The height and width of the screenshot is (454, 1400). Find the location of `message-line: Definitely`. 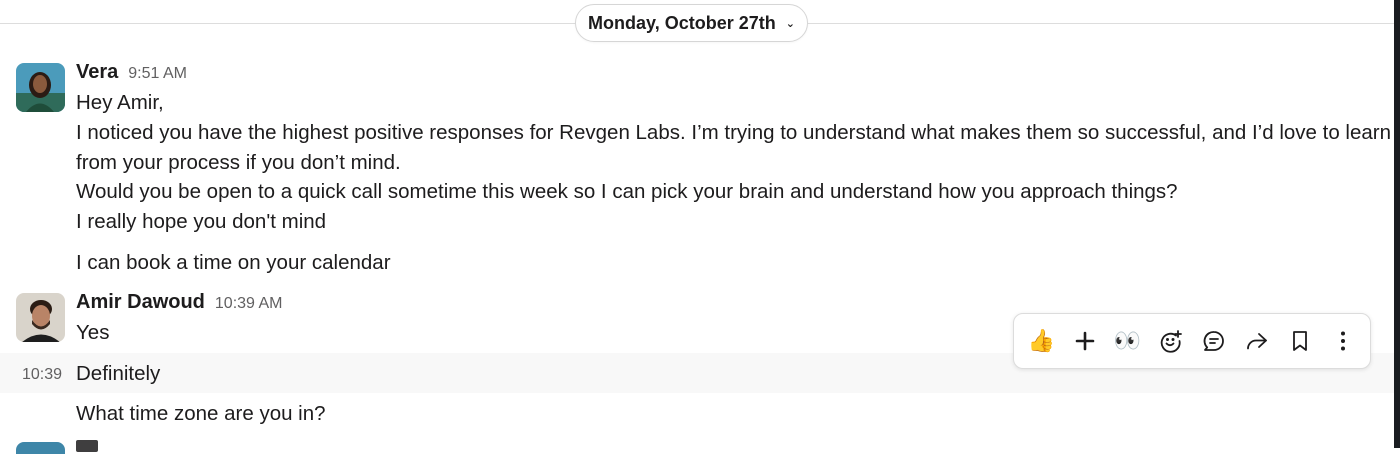

message-line: Definitely is located at coordinates (118, 373).